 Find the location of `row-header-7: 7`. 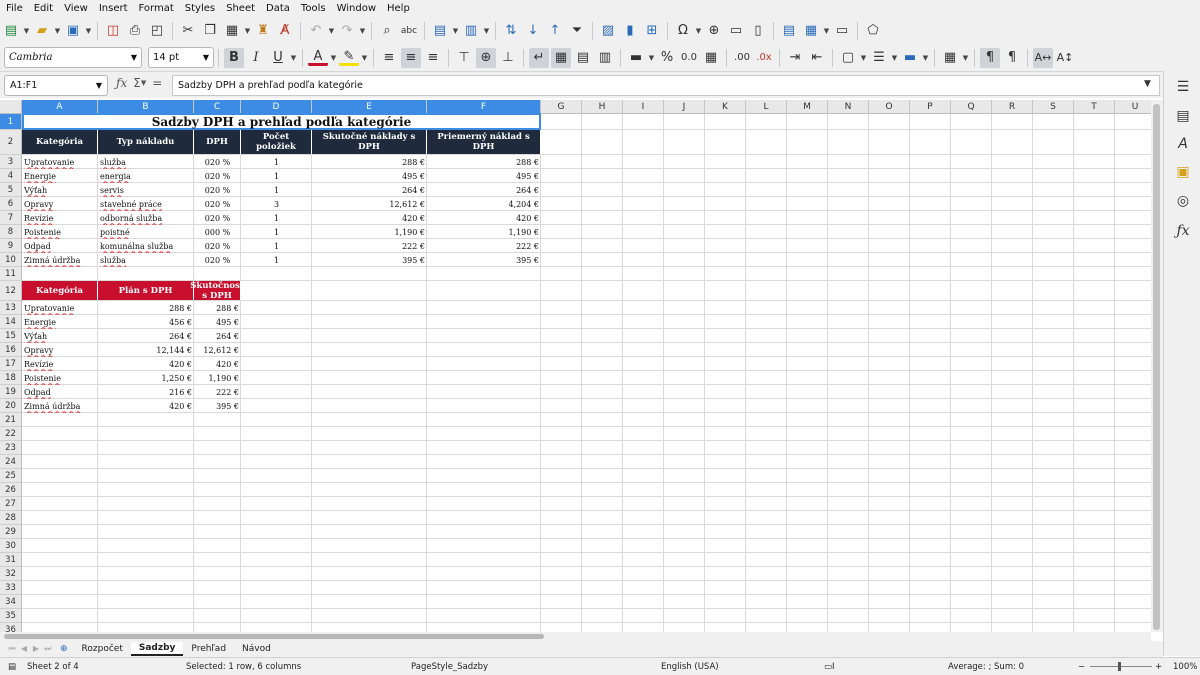

row-header-7: 7 is located at coordinates (11, 218).